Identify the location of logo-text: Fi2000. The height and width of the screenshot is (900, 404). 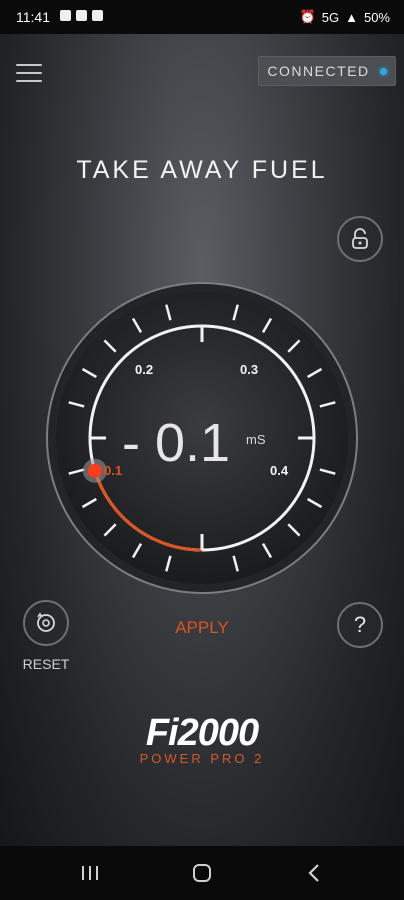
(202, 733).